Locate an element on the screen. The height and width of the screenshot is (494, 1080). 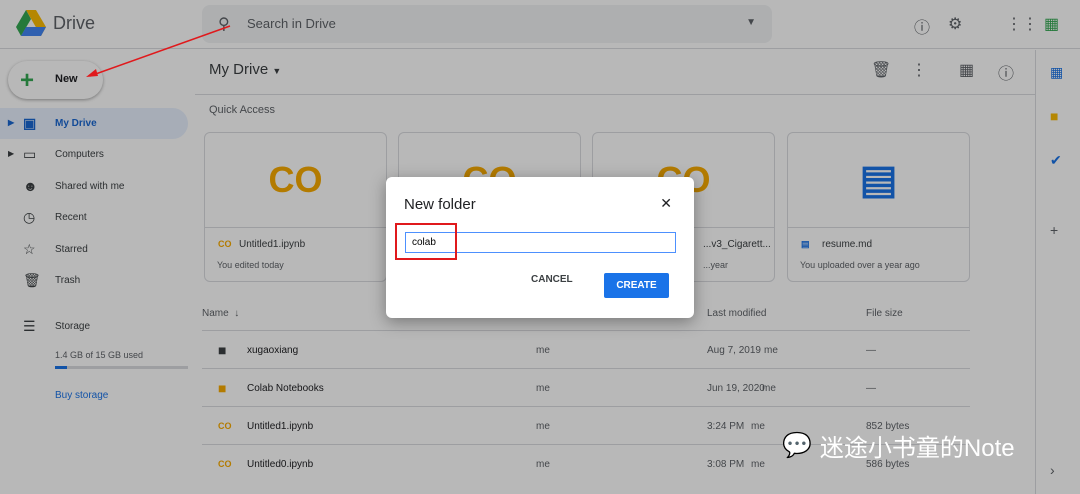
highlight-box is located at coordinates (426, 241).